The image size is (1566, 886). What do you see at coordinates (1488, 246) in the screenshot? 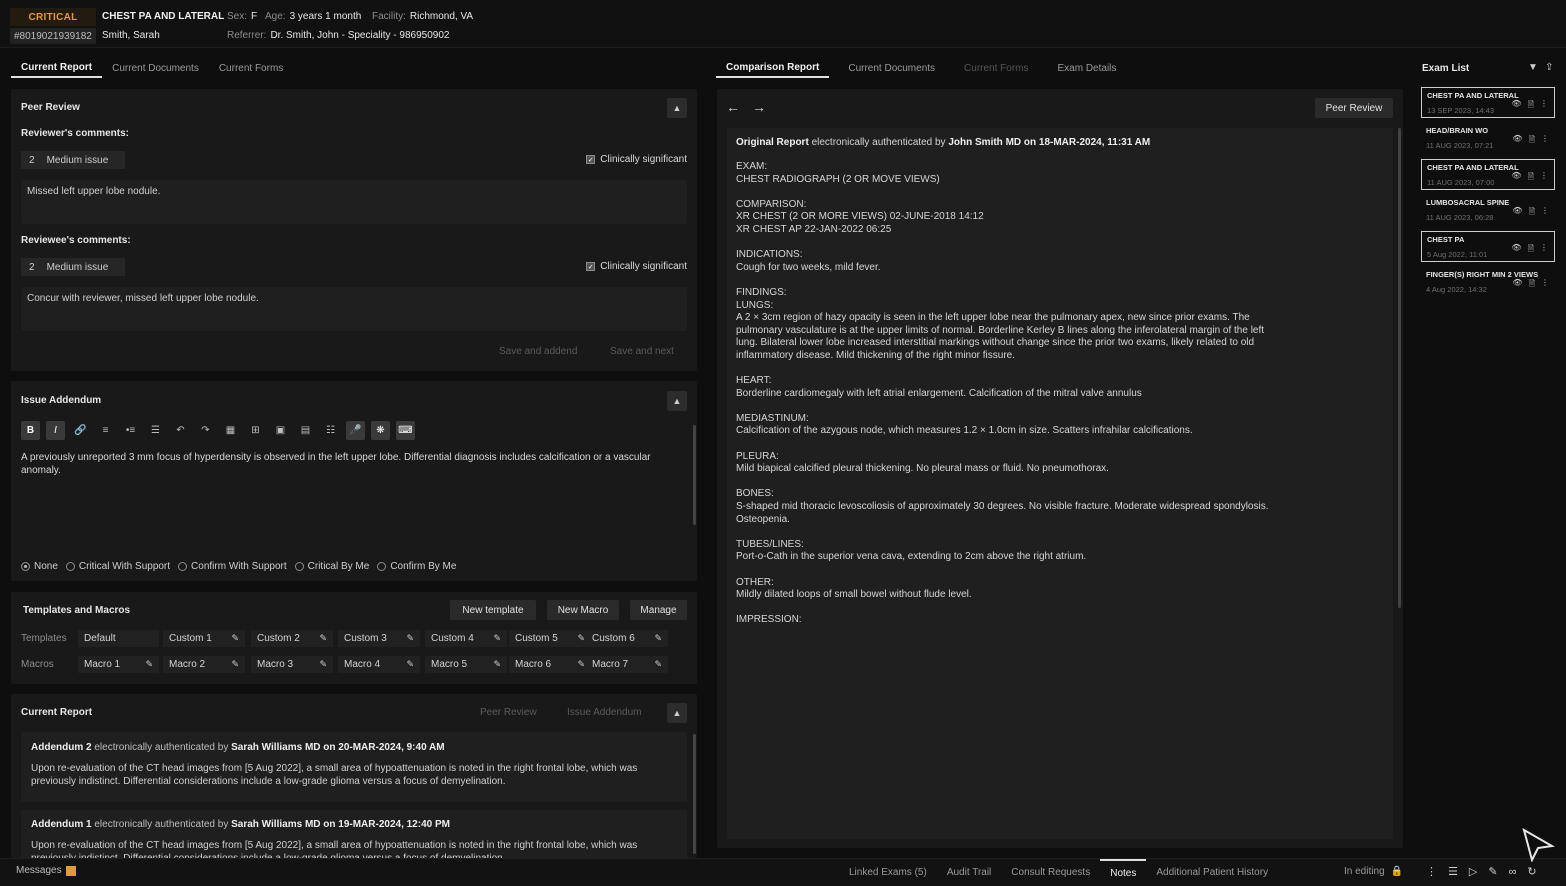
I see `exam-list-item: CHEST PA 5 Aug 2022, 11:01 👁 🗎 ⋮` at bounding box center [1488, 246].